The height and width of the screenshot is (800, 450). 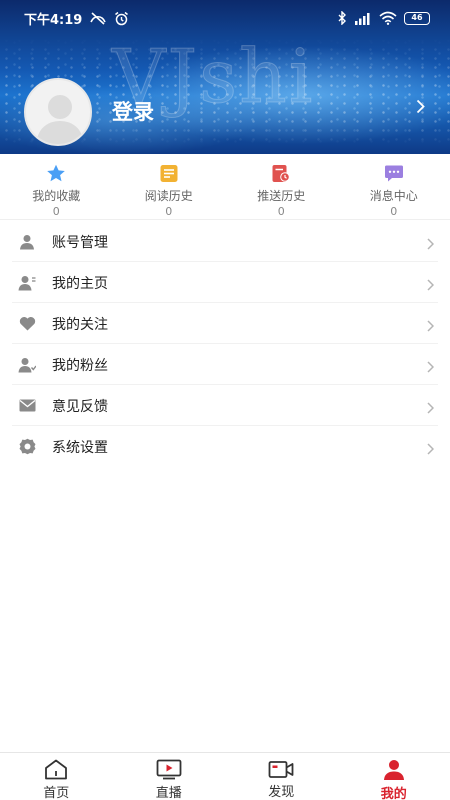 I want to click on login-link: 登录, so click(x=133, y=111).